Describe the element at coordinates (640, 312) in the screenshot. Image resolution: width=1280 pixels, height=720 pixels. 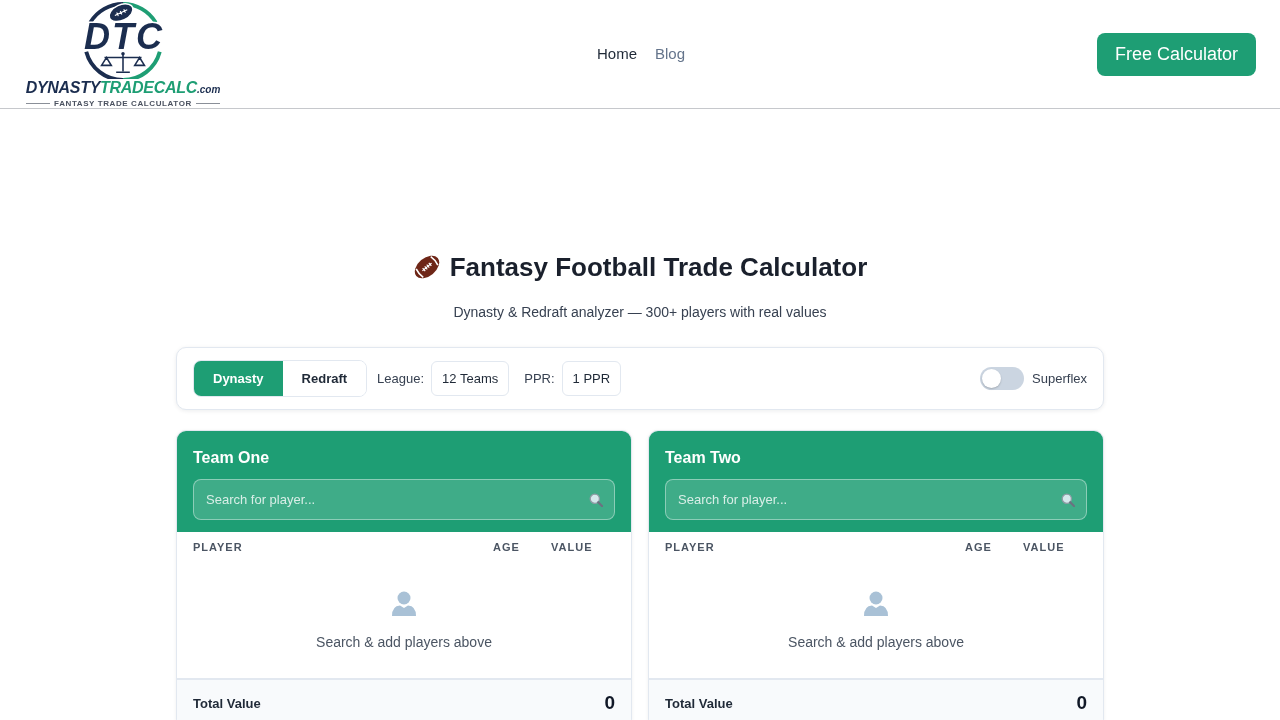
I see `page-subtitle: Dynasty & Redraft analyzer — 300+ players with real values` at that location.